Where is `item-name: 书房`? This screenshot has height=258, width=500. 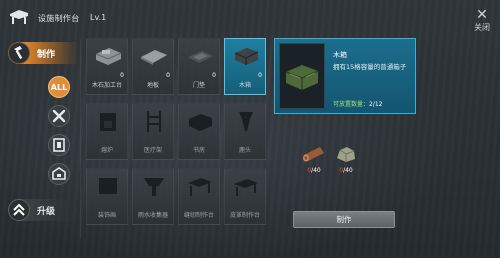 item-name: 书房 is located at coordinates (198, 150).